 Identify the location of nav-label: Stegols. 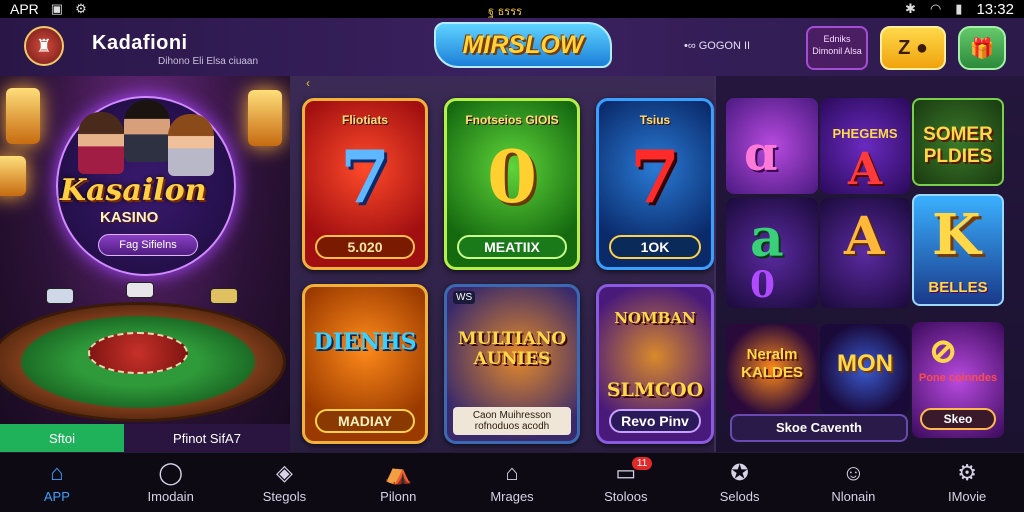
(284, 496).